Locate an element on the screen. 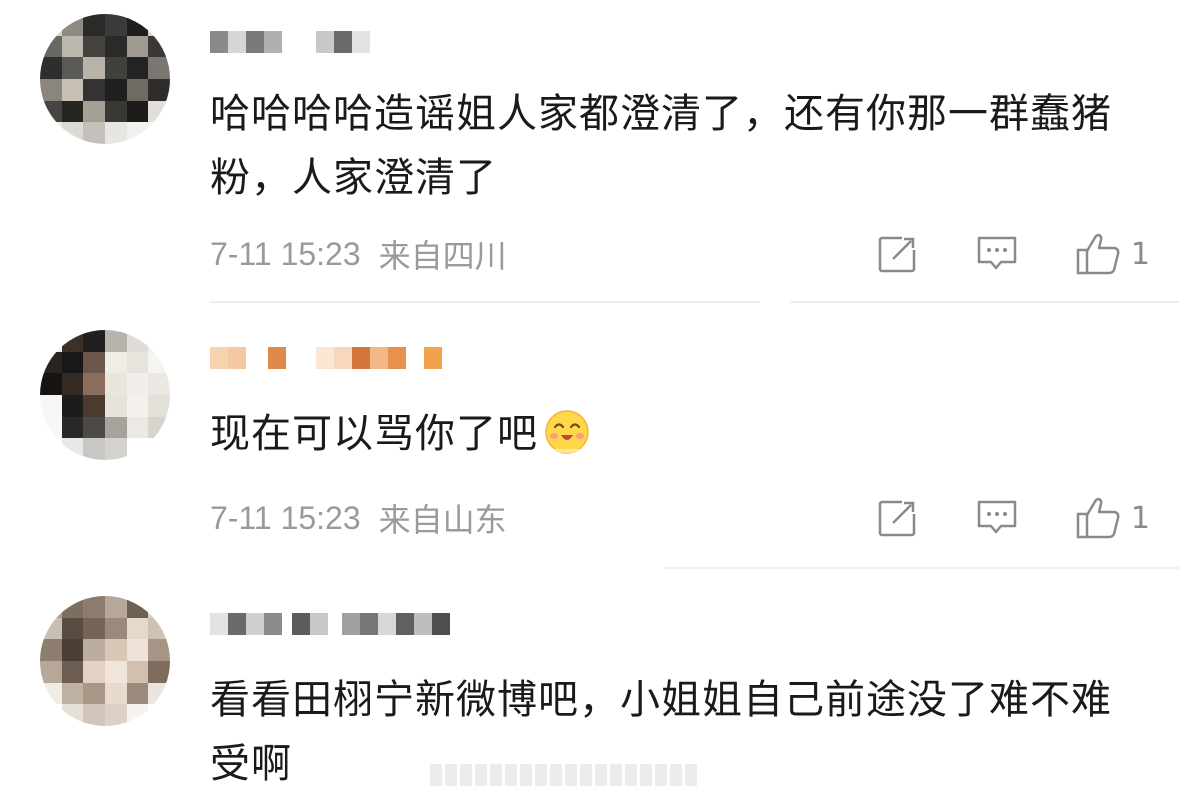  comment-location: 来自山东 is located at coordinates (442, 520).